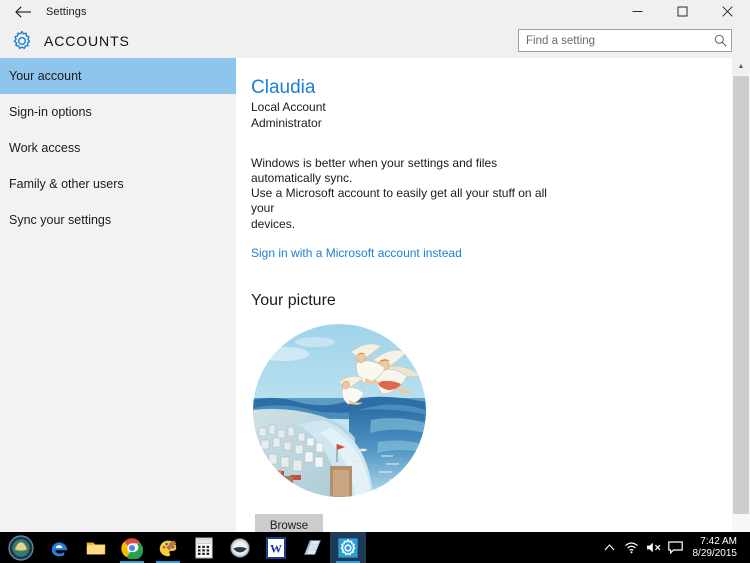  I want to click on close-button, so click(727, 11).